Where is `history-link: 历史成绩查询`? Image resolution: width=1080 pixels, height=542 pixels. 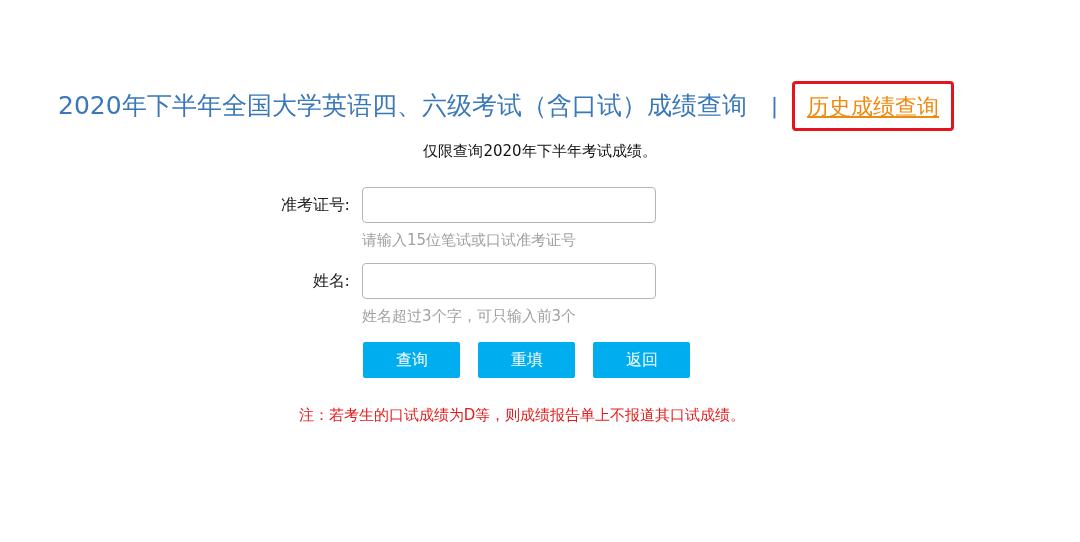
history-link: 历史成绩查询 is located at coordinates (873, 106).